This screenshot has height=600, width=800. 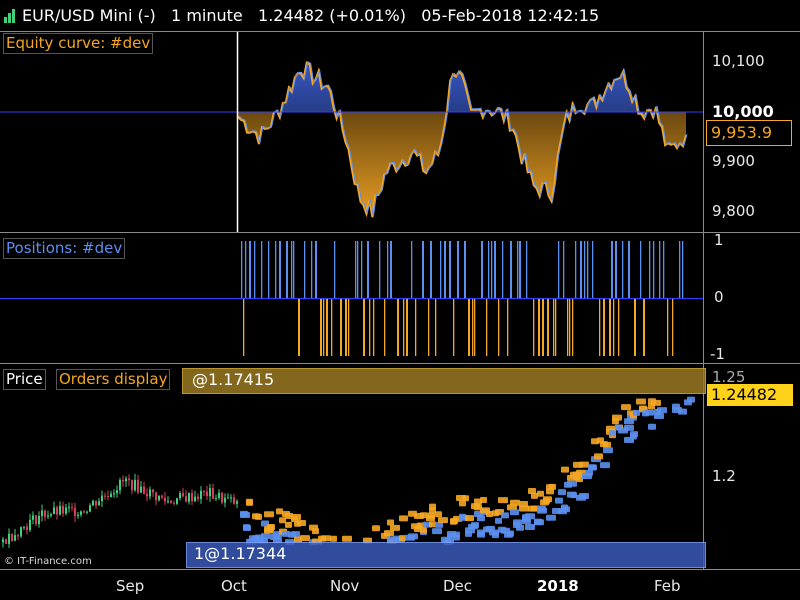 What do you see at coordinates (113, 379) in the screenshot?
I see `orders-display-label: Orders display` at bounding box center [113, 379].